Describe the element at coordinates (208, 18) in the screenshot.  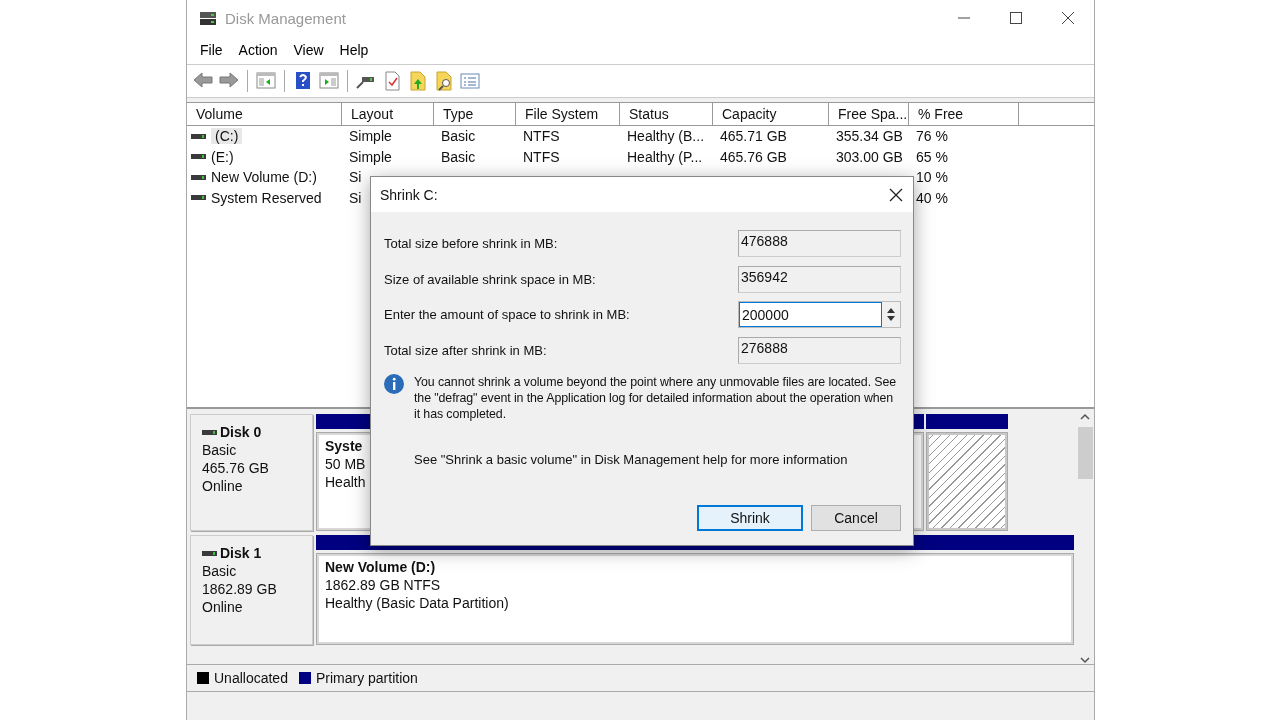
I see `app-icon` at that location.